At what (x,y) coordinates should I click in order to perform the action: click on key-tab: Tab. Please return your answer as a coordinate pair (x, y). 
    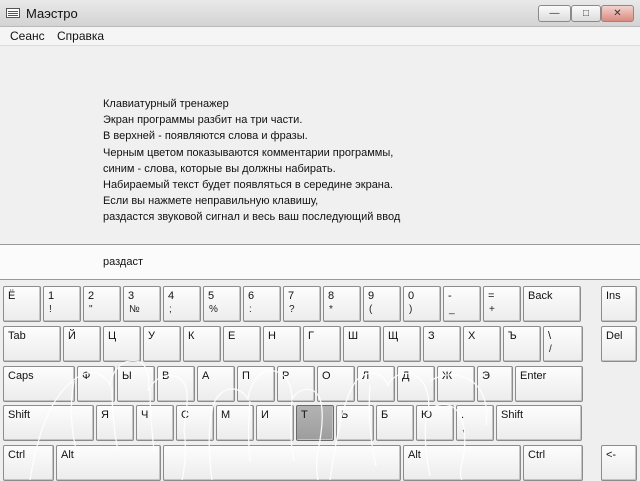
    Looking at the image, I should click on (32, 344).